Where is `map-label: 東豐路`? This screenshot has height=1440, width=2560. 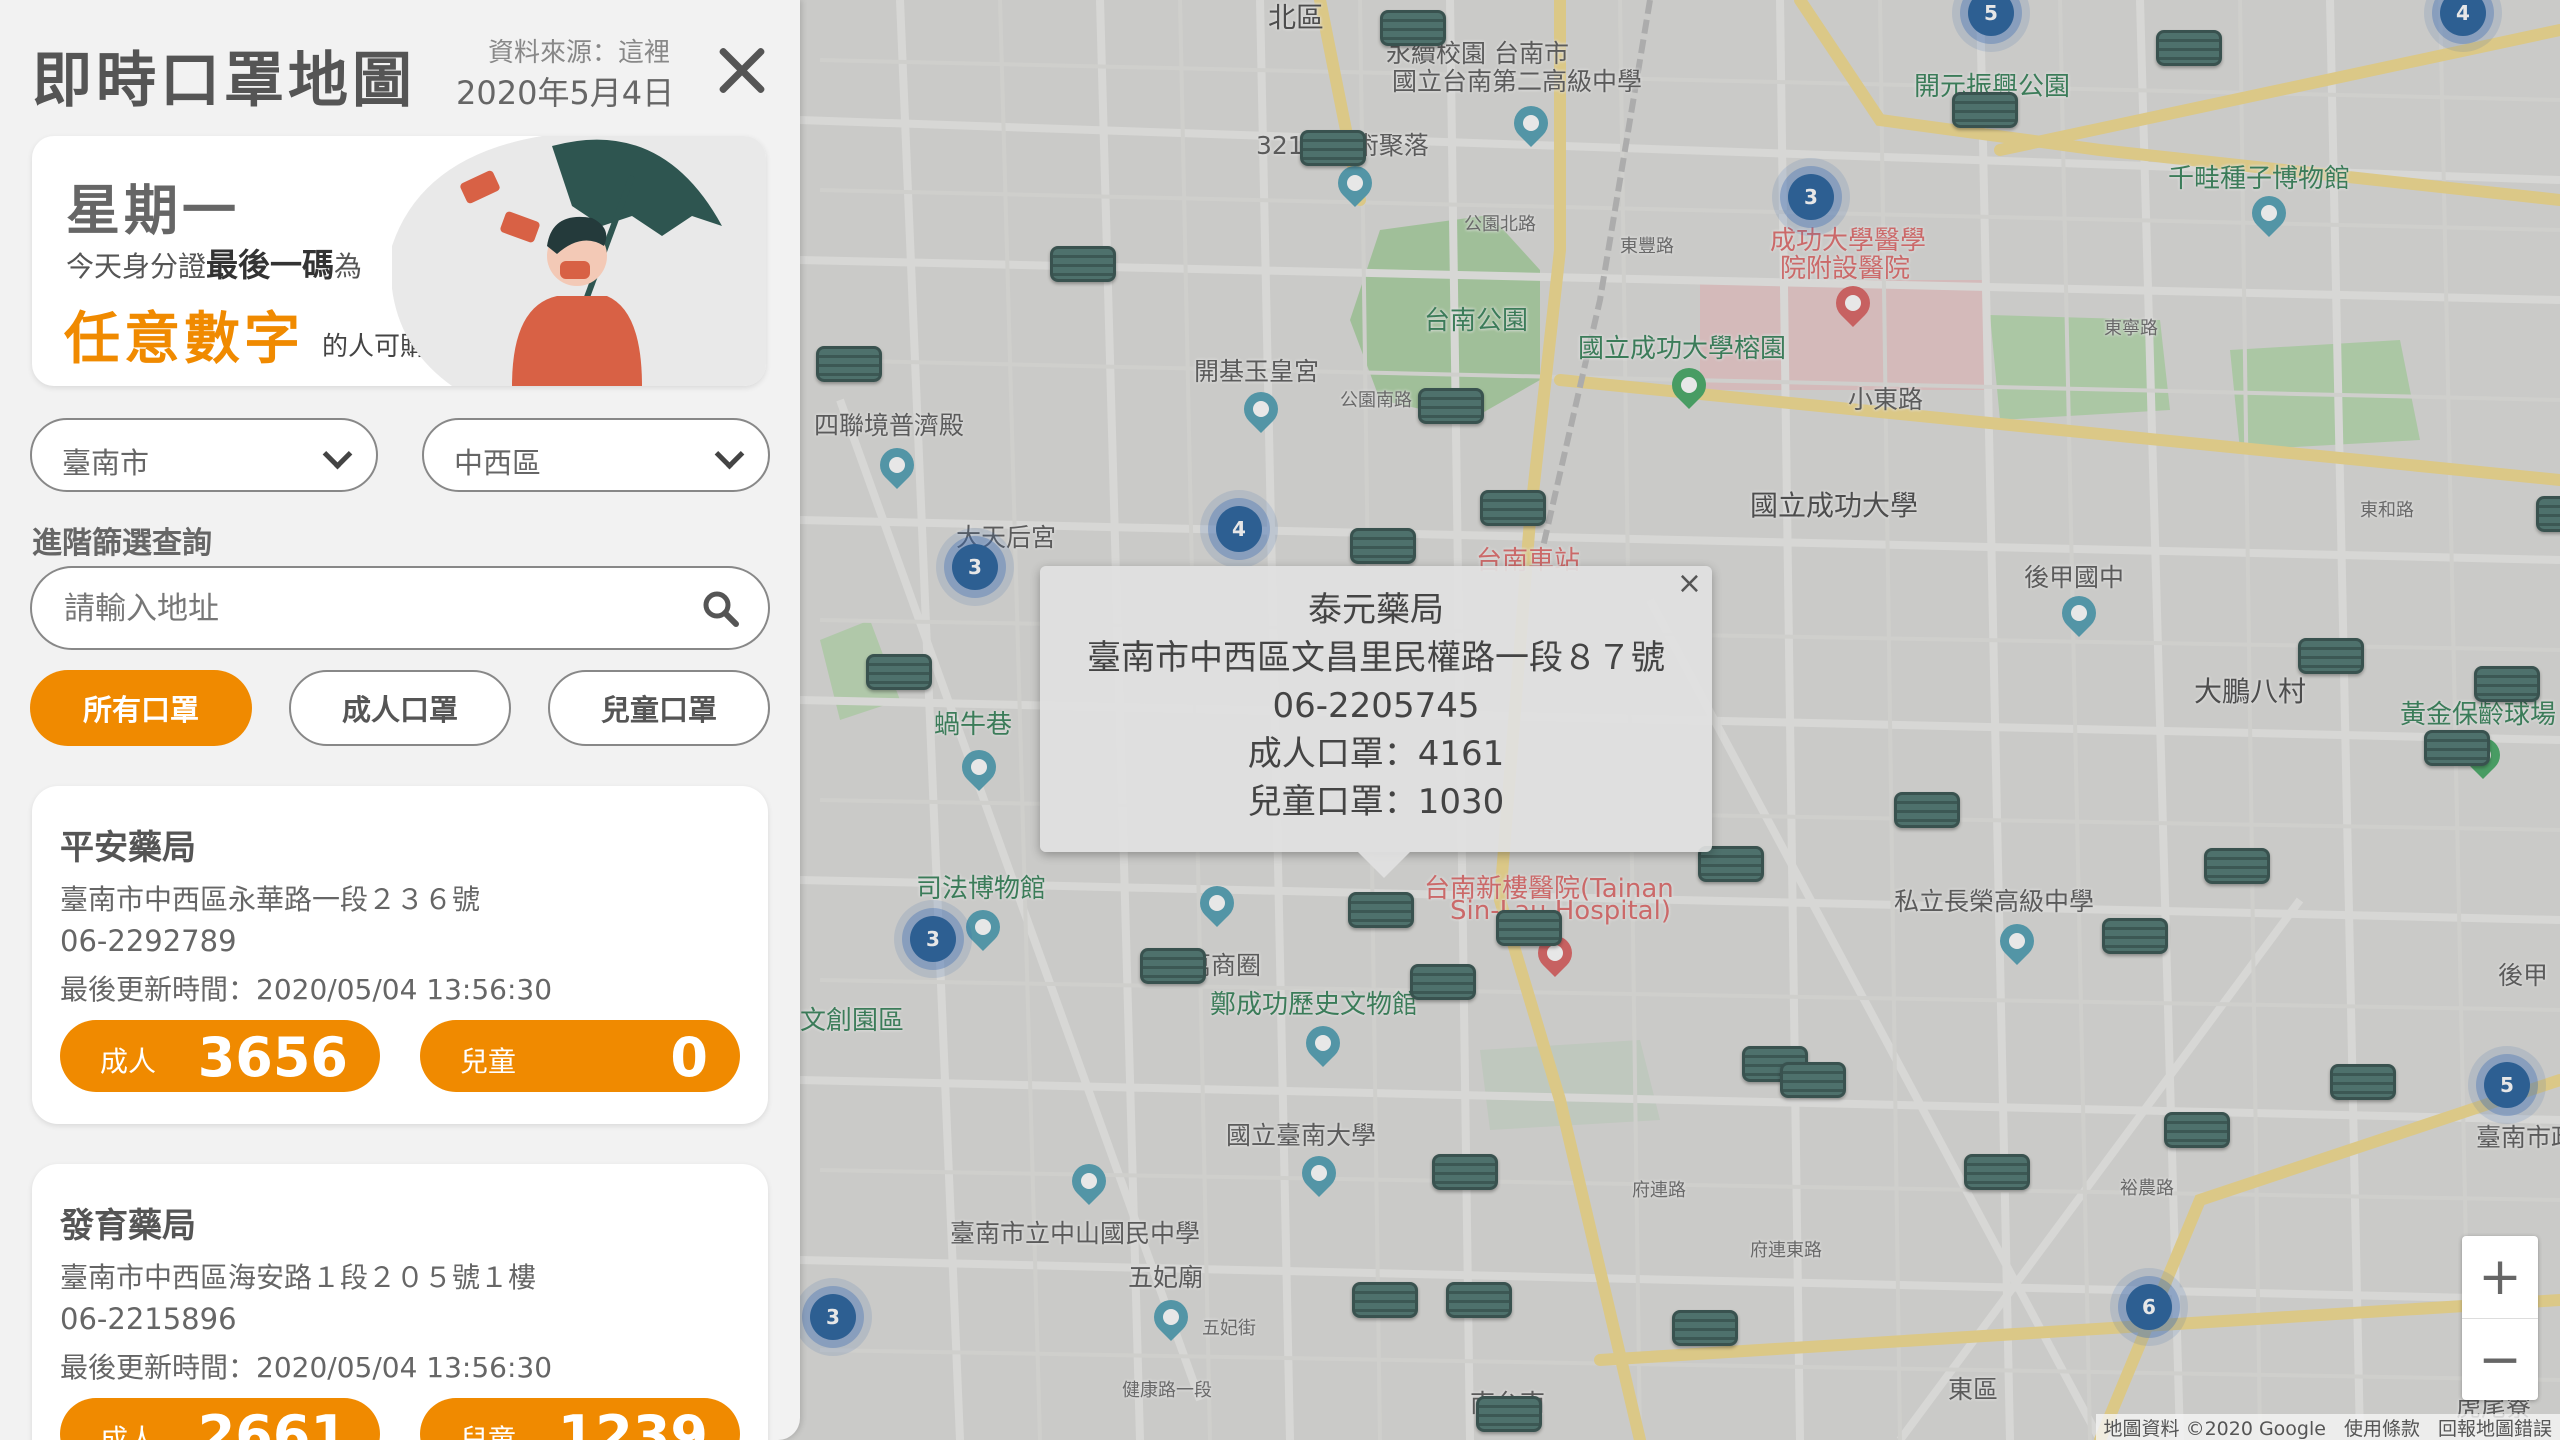
map-label: 東豐路 is located at coordinates (1647, 246).